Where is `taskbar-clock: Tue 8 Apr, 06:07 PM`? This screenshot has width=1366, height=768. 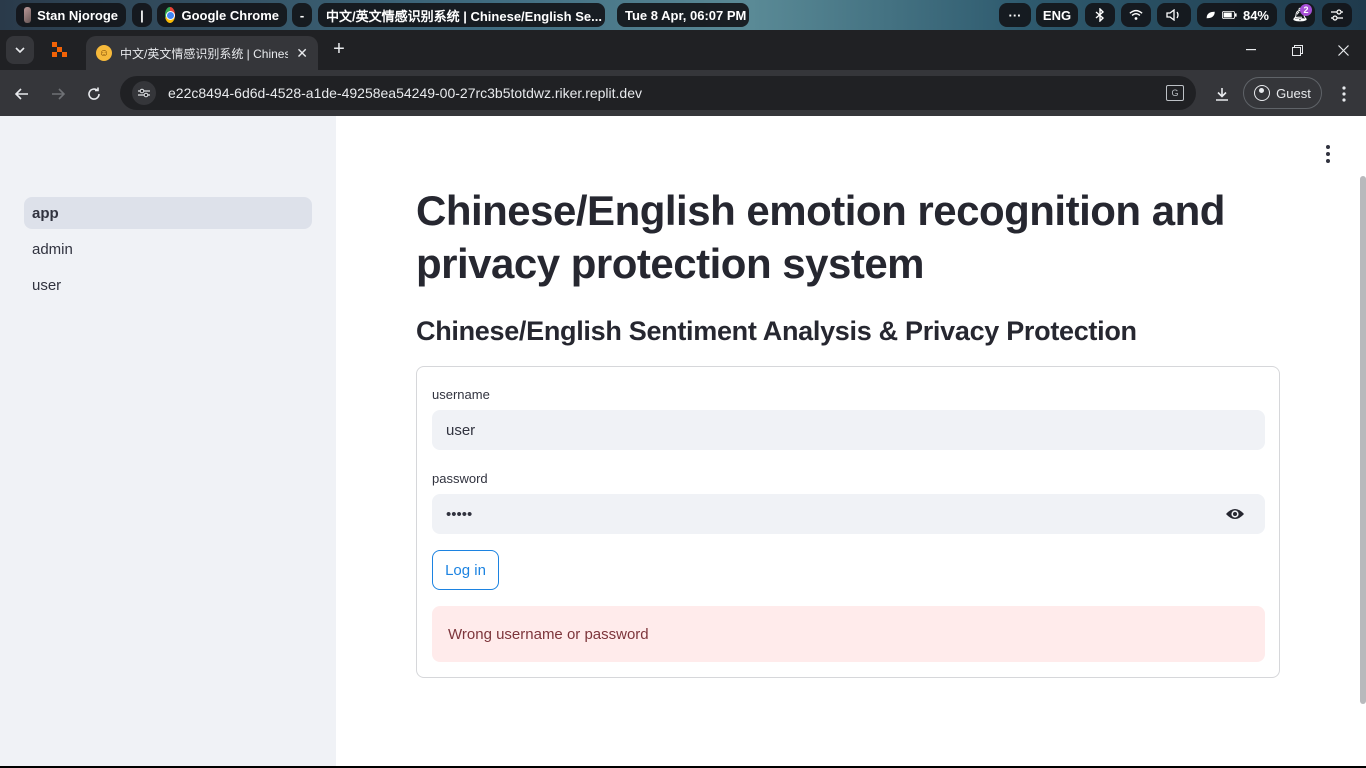 taskbar-clock: Tue 8 Apr, 06:07 PM is located at coordinates (683, 15).